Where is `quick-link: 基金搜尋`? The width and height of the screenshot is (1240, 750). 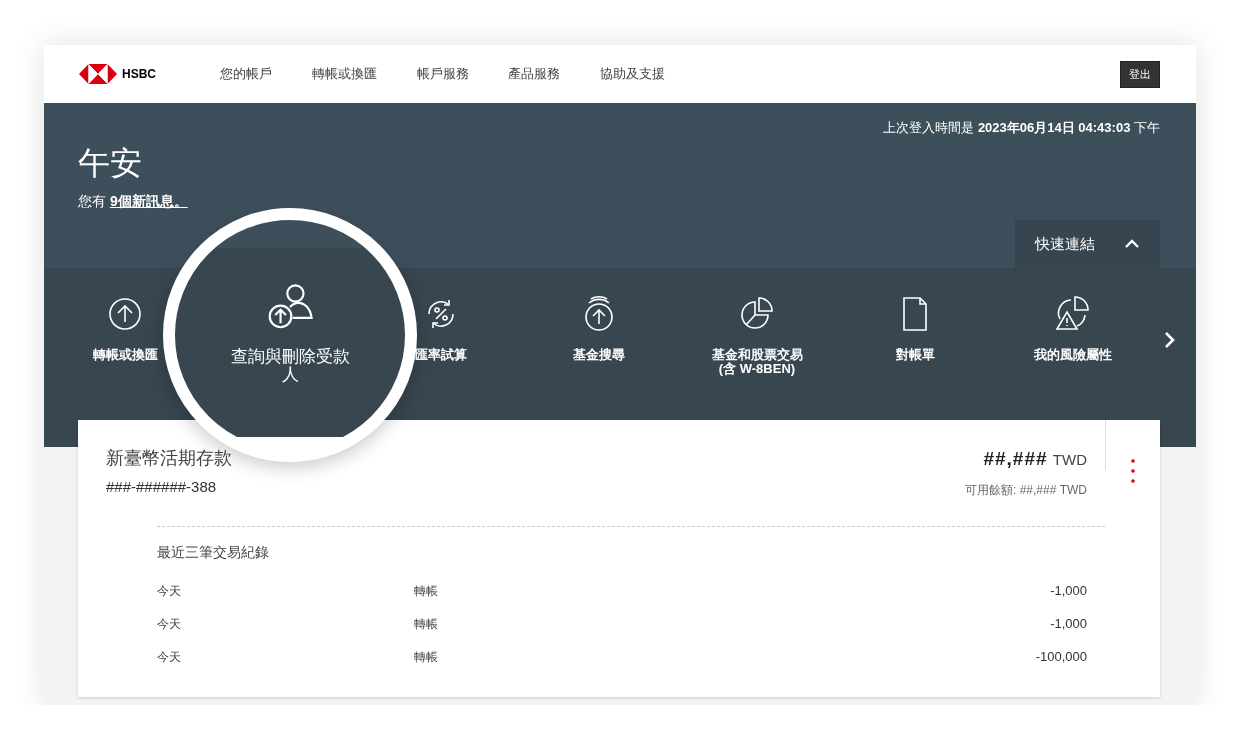 quick-link: 基金搜尋 is located at coordinates (599, 328).